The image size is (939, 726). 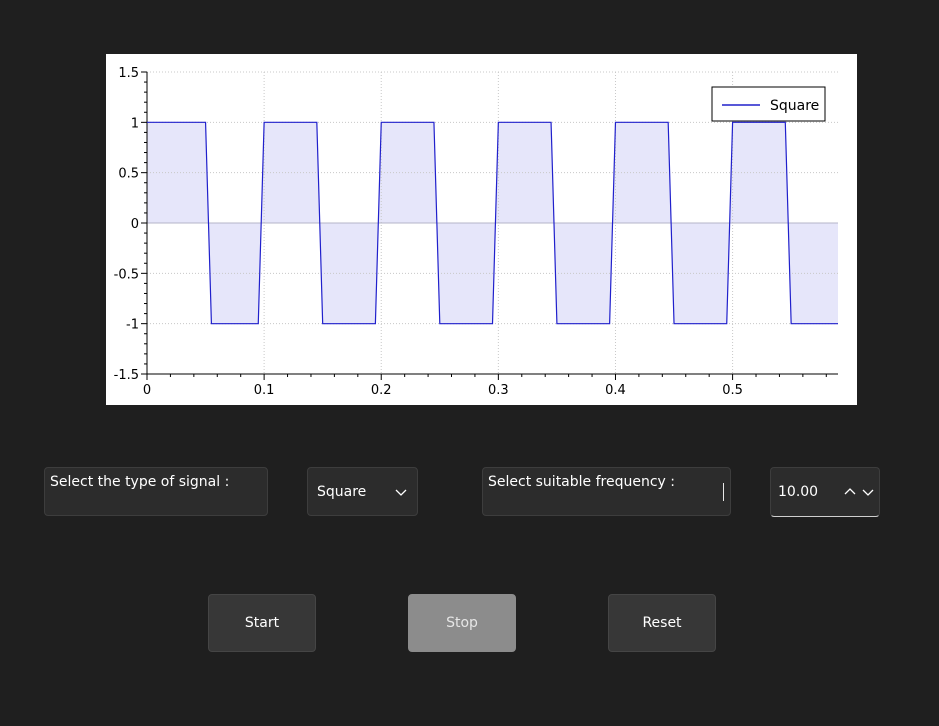 I want to click on chevron-up-icon, so click(x=850, y=492).